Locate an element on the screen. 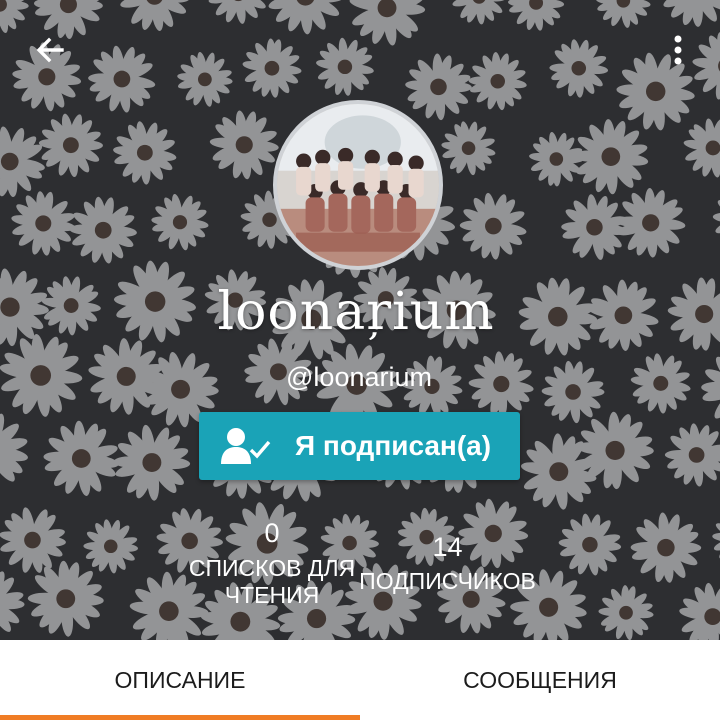 This screenshot has height=720, width=720. profile-tabs: ОПИСАНИЕ СООБЩЕНИЯ is located at coordinates (360, 680).